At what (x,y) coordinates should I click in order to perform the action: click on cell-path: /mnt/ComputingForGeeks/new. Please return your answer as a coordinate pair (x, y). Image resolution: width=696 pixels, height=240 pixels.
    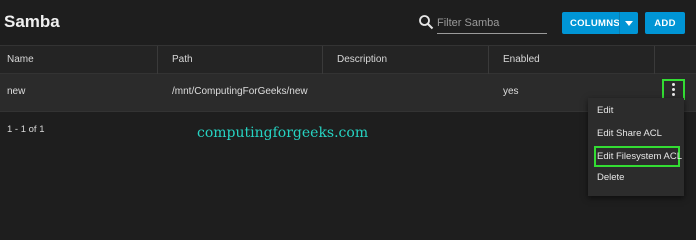
    Looking at the image, I should click on (240, 91).